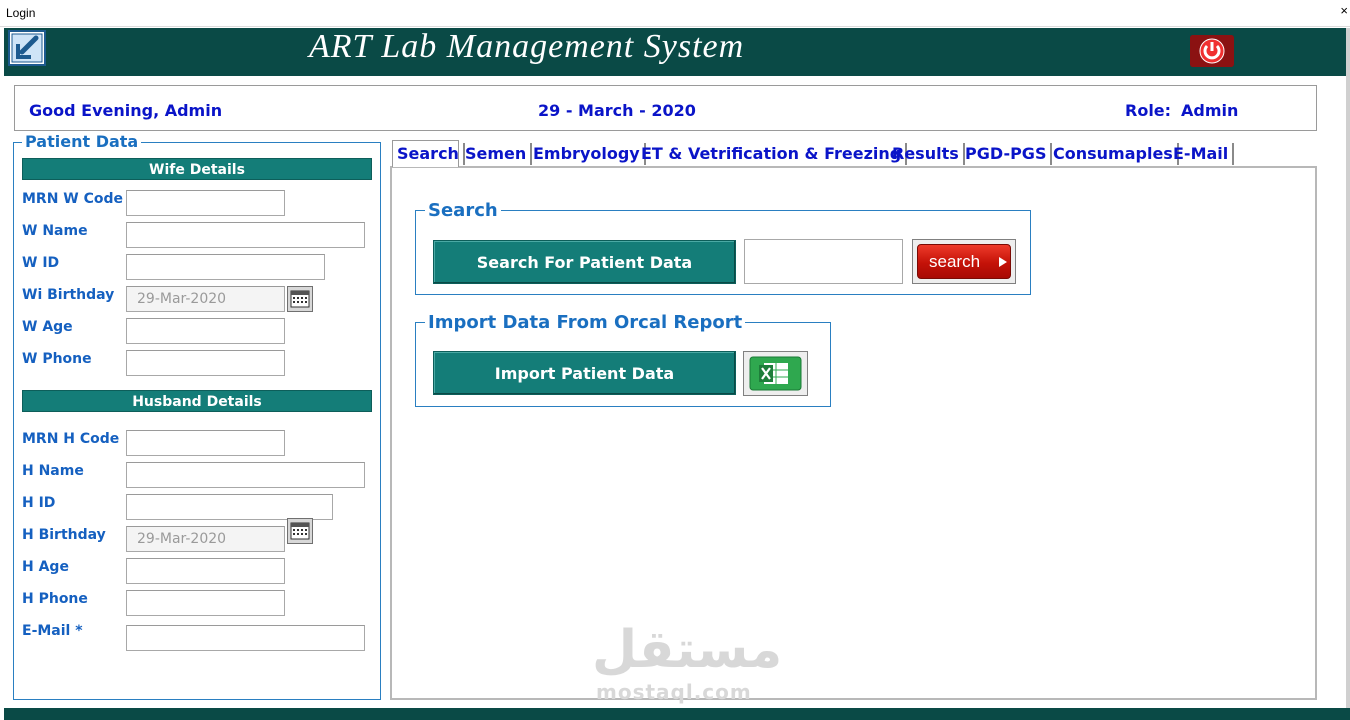  What do you see at coordinates (55, 599) in the screenshot?
I see `h-phone-label: H Phone` at bounding box center [55, 599].